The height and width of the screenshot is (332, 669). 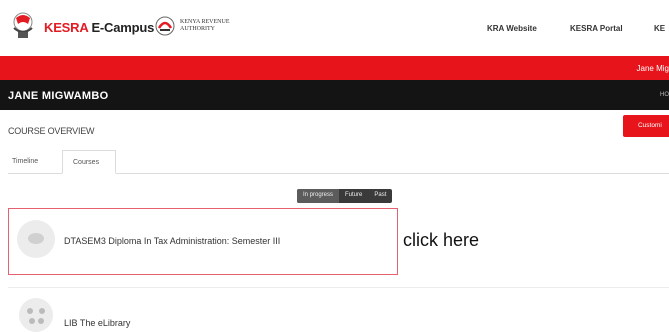 What do you see at coordinates (205, 25) in the screenshot?
I see `kra-logo-text: KENYA REVENUE AUTHORITY` at bounding box center [205, 25].